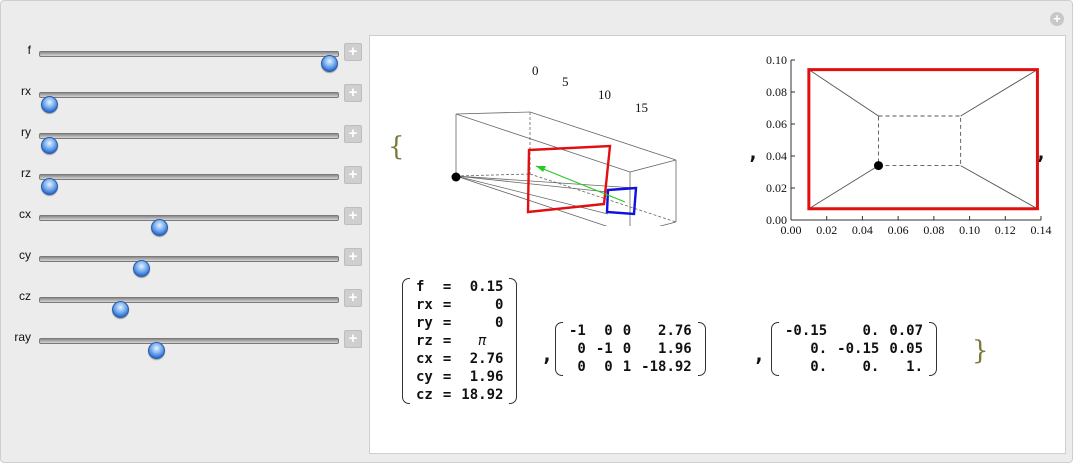  I want to click on slider-thumb-f, so click(330, 63).